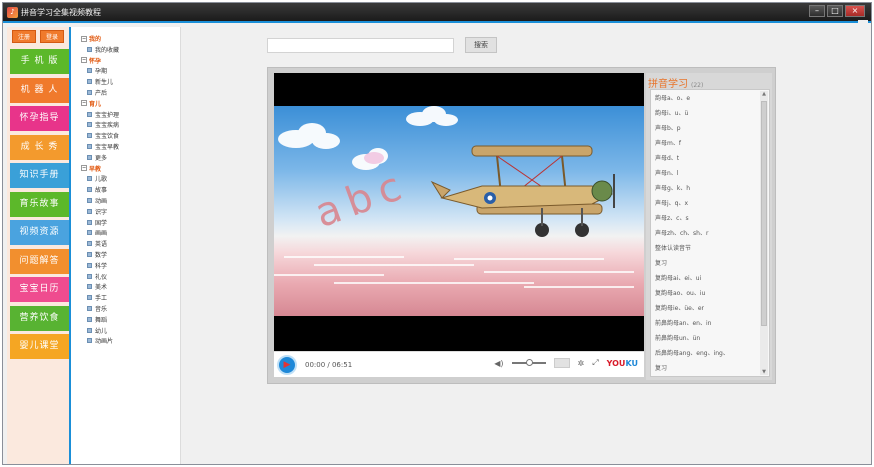 Image resolution: width=874 pixels, height=467 pixels. I want to click on playlist-item: 声母n、l, so click(666, 174).